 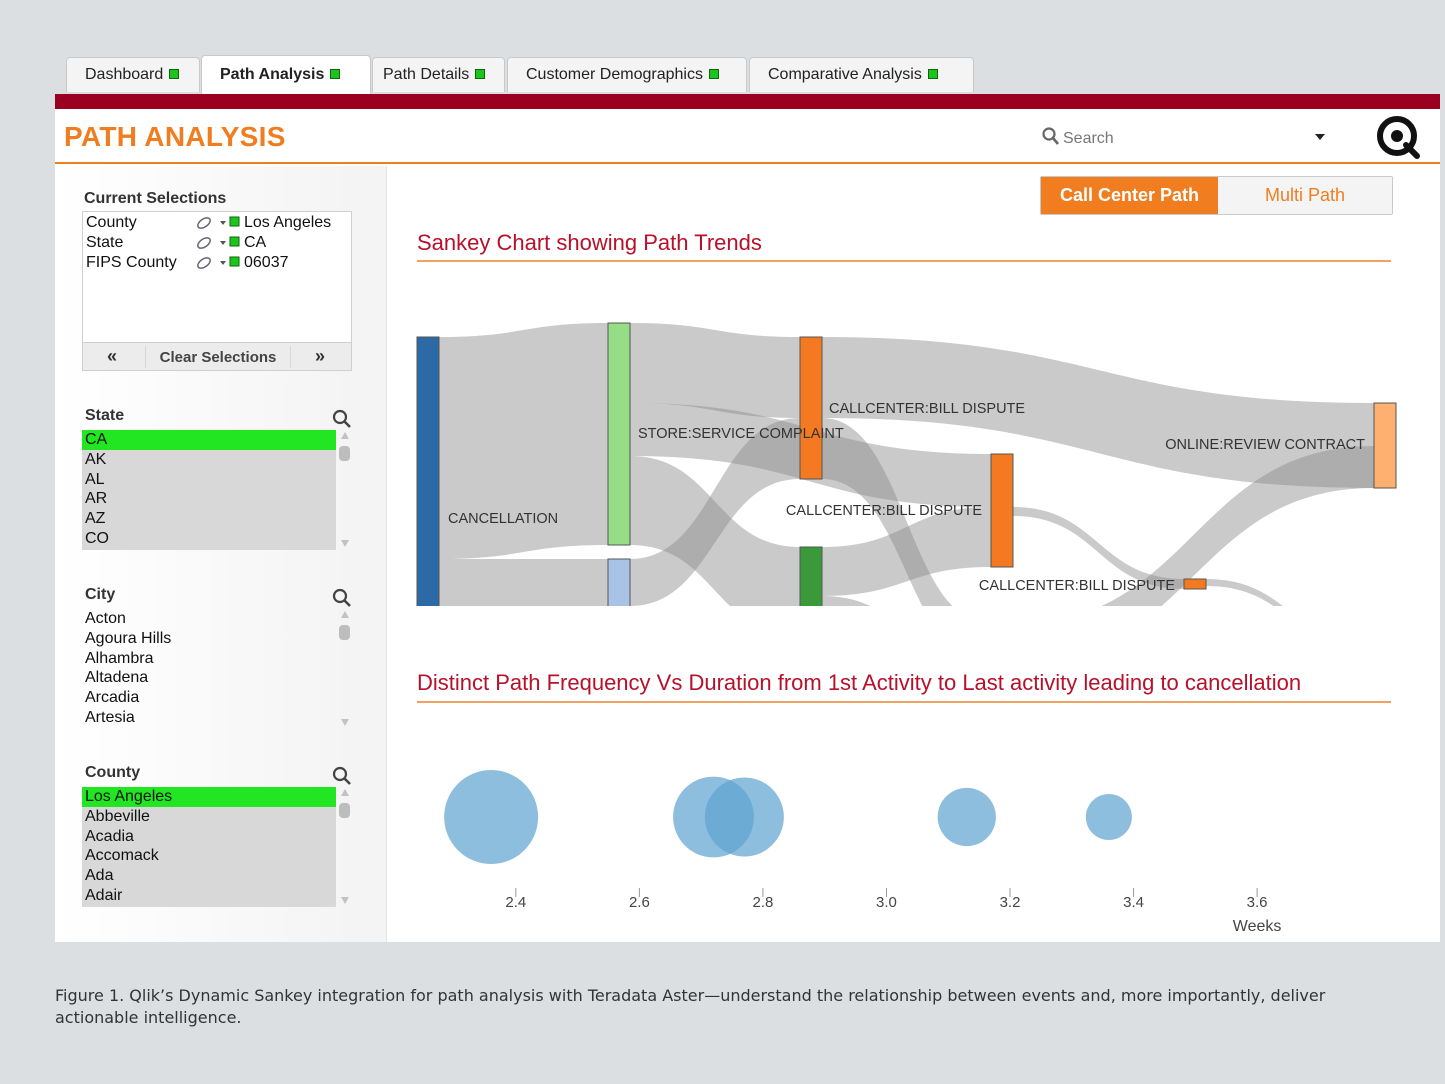 I want to click on selection-row: State CA, so click(x=218, y=244).